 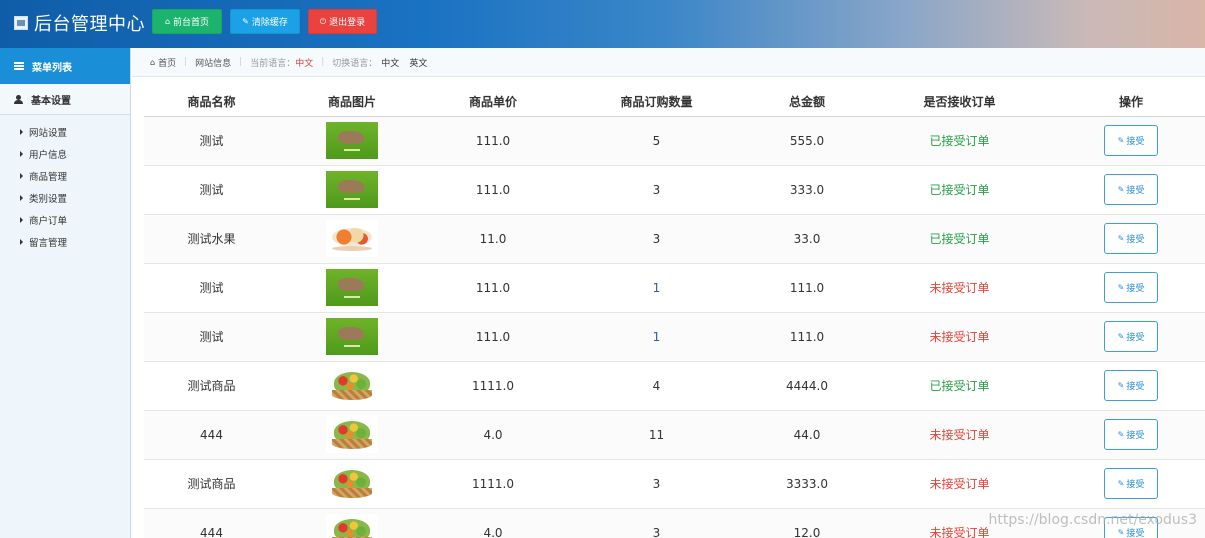 I want to click on cell-total: 12.0, so click(x=807, y=523).